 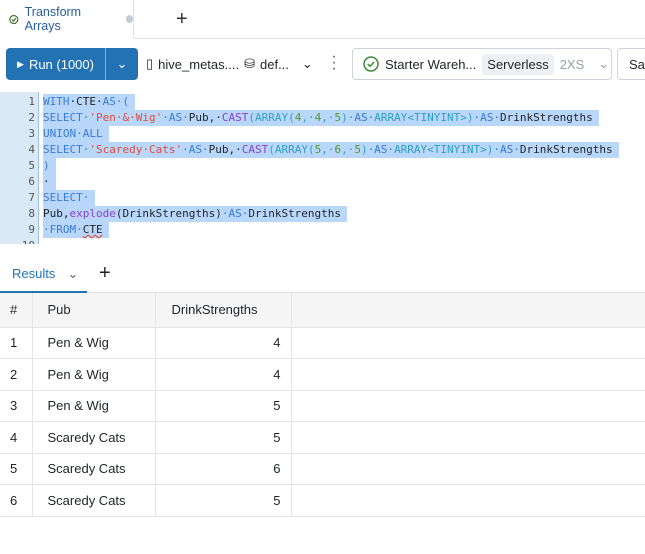 I want to click on code-token: (ARRAY(, so click(x=271, y=117).